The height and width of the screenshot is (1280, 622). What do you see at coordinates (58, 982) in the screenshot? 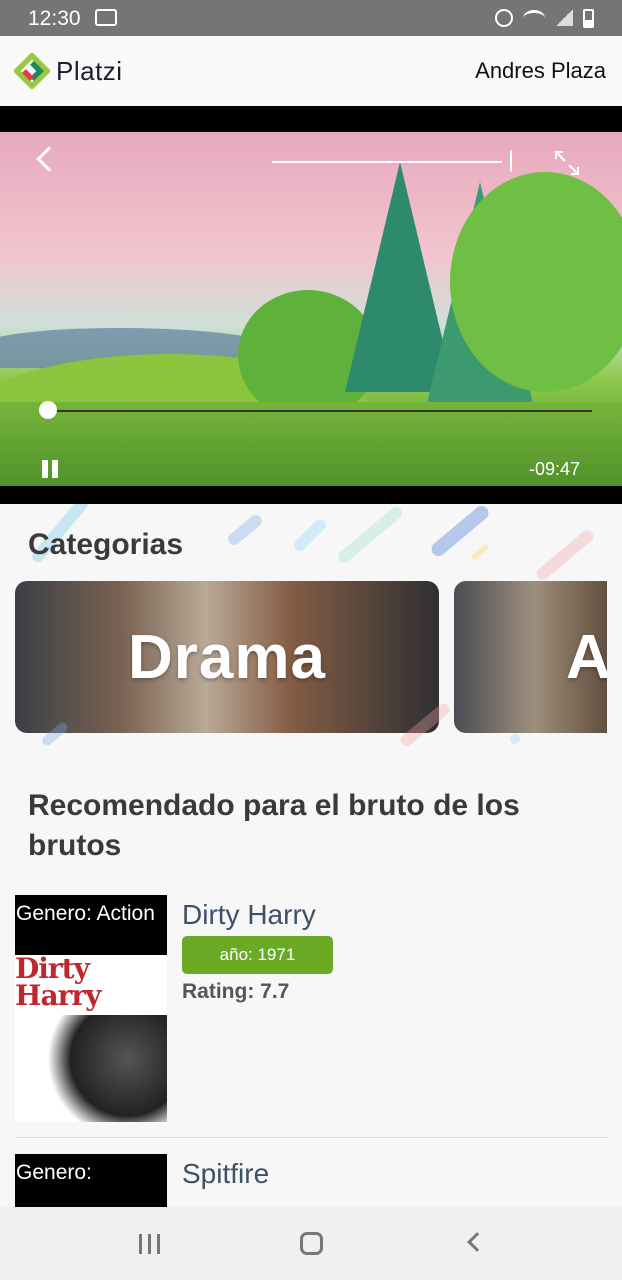
I see `poster-title-art: Dirty Harry` at bounding box center [58, 982].